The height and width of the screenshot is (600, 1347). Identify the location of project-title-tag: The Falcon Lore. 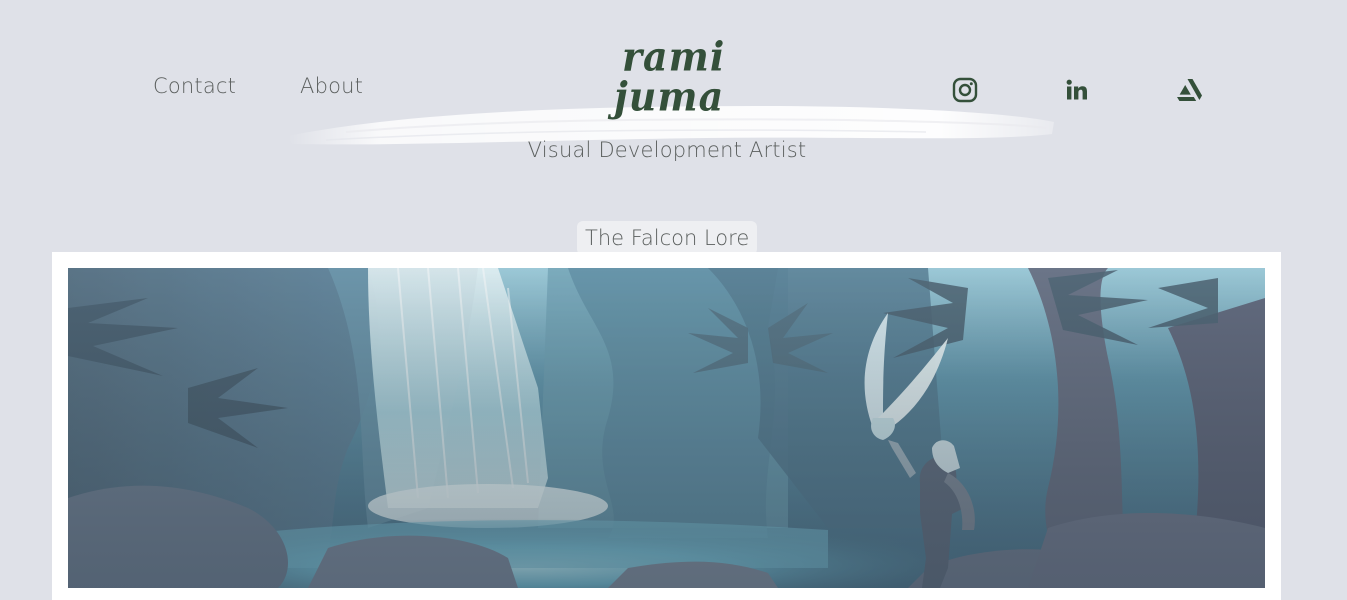
(667, 238).